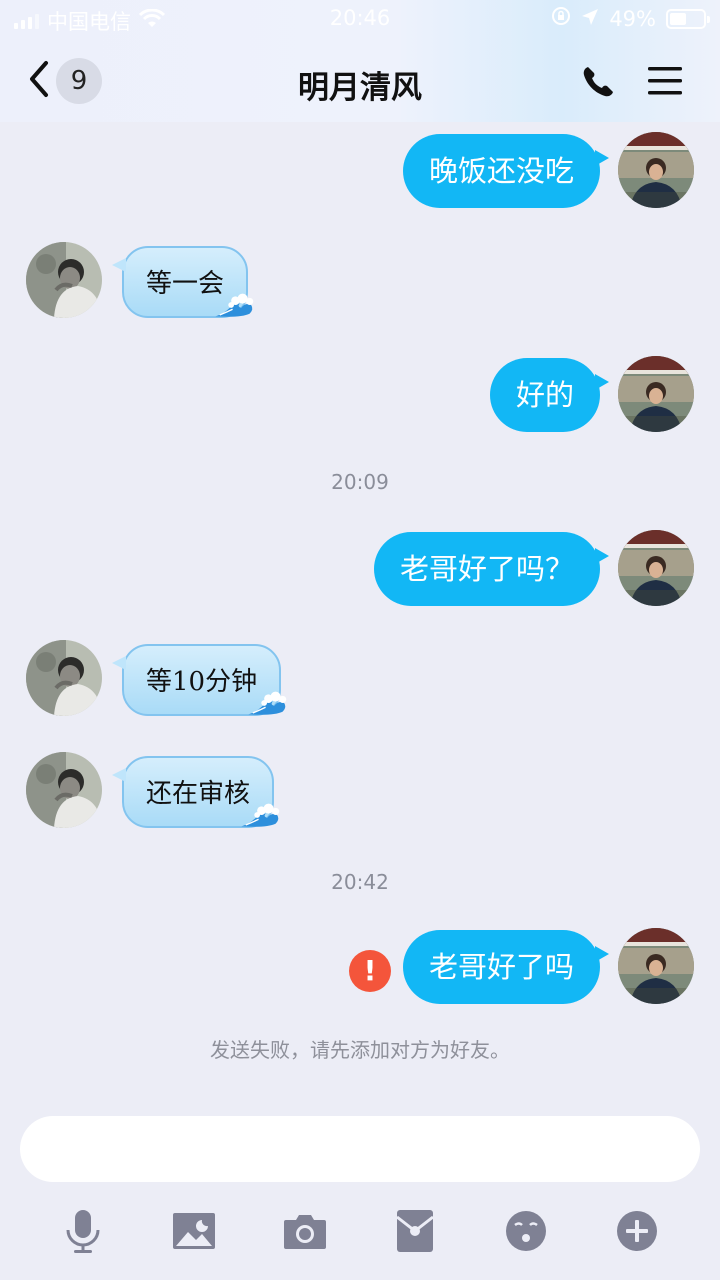 Image resolution: width=720 pixels, height=1280 pixels. Describe the element at coordinates (637, 1231) in the screenshot. I see `plus-icon` at that location.